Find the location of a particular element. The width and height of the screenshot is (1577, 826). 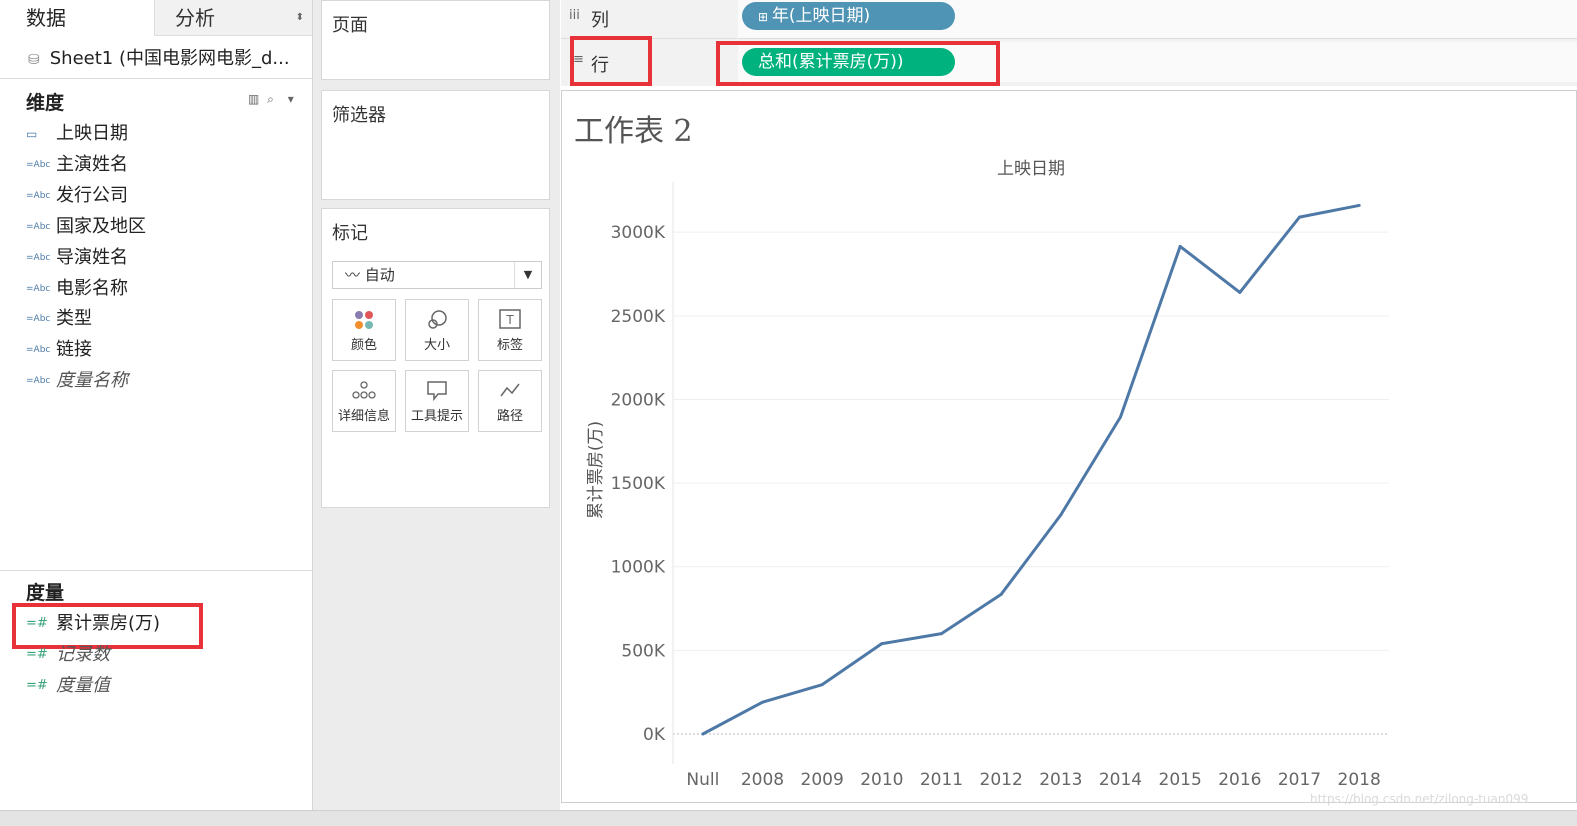

dimension-field-label: 主演姓名 is located at coordinates (92, 164).